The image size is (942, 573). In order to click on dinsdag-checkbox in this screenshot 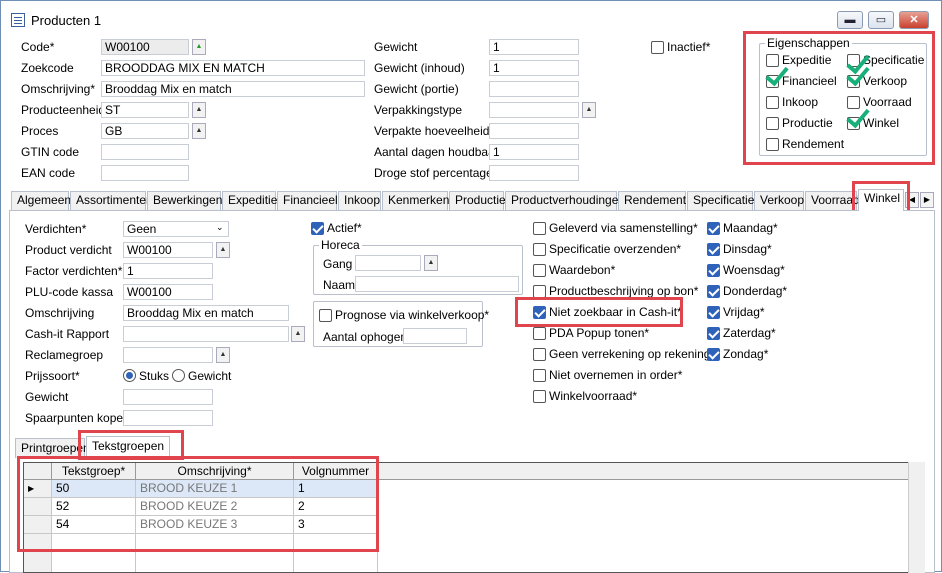, I will do `click(713, 249)`.